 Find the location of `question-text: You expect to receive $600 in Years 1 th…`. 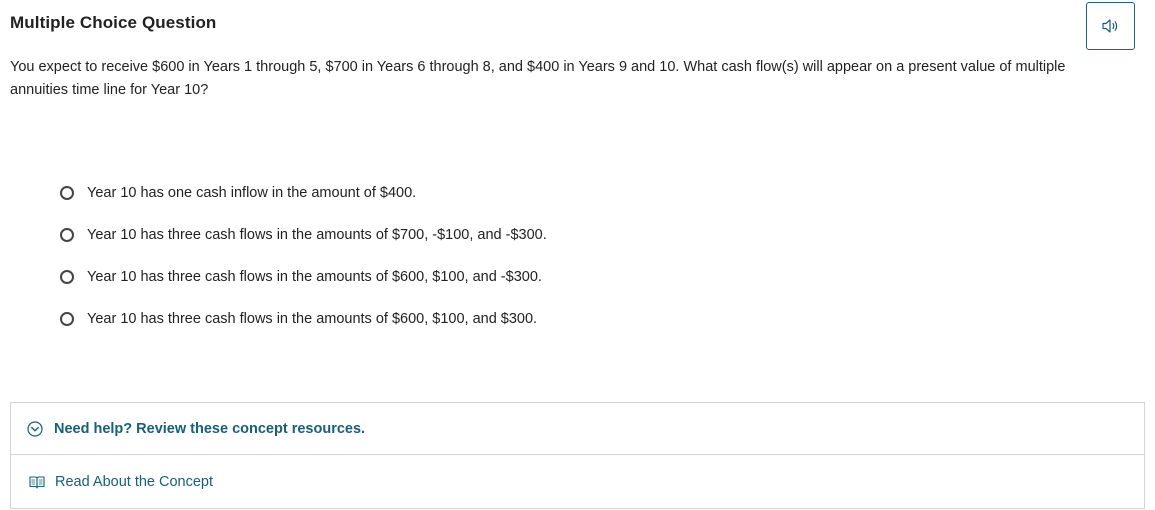

question-text: You expect to receive $600 in Years 1 th… is located at coordinates (538, 78).